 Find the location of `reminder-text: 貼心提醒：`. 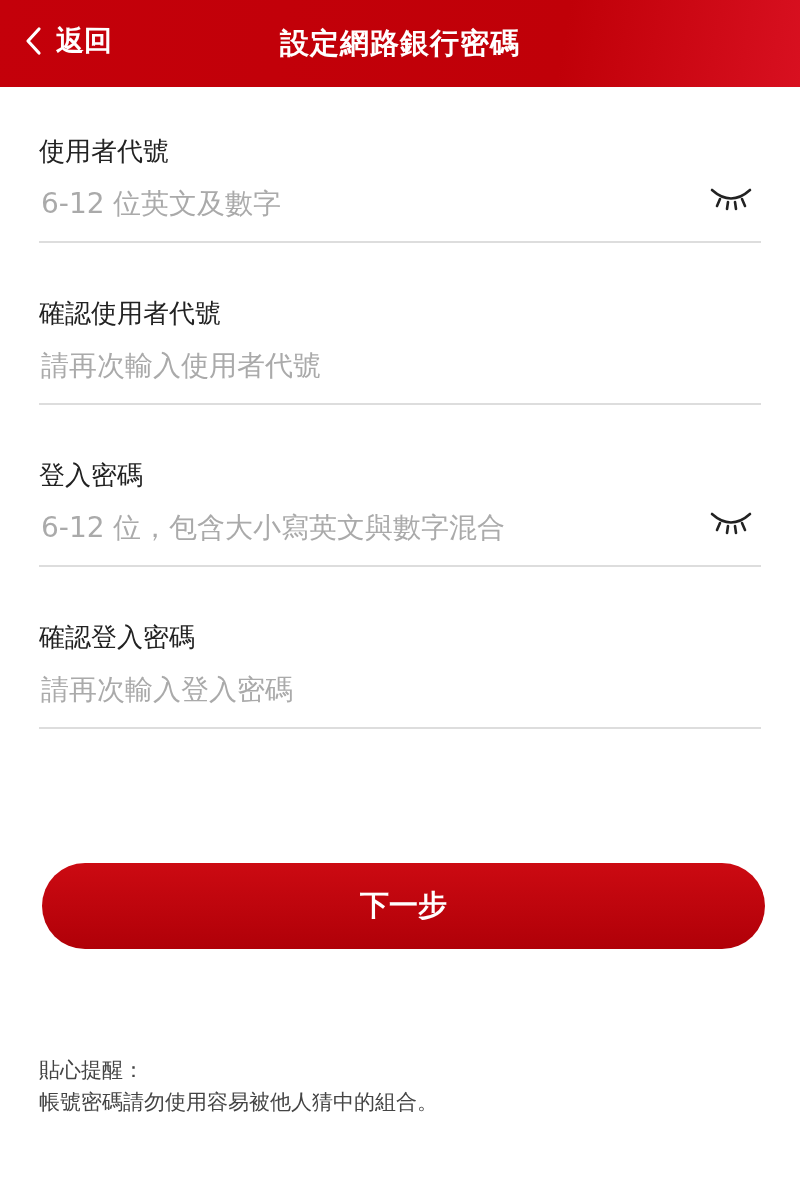

reminder-text: 貼心提醒： is located at coordinates (92, 1070).